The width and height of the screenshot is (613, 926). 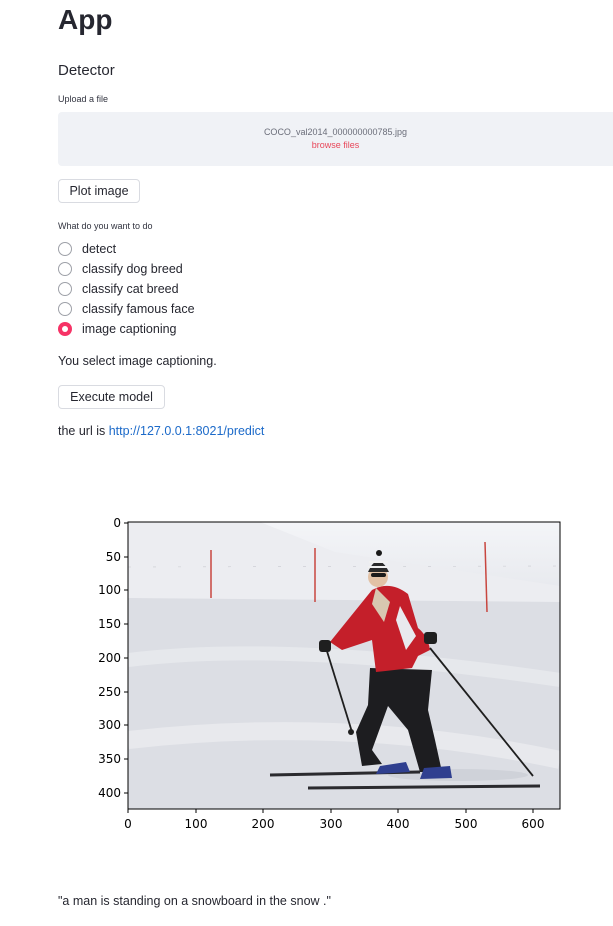 I want to click on y-tick-label: 200, so click(x=109, y=658).